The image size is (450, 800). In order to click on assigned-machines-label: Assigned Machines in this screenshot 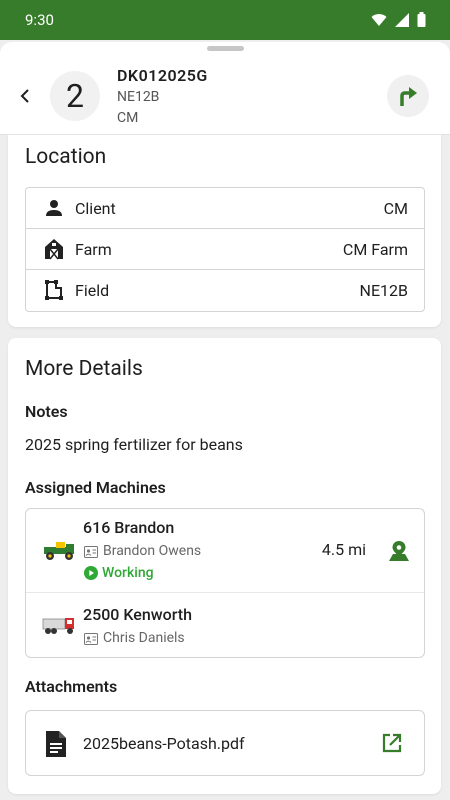, I will do `click(95, 487)`.